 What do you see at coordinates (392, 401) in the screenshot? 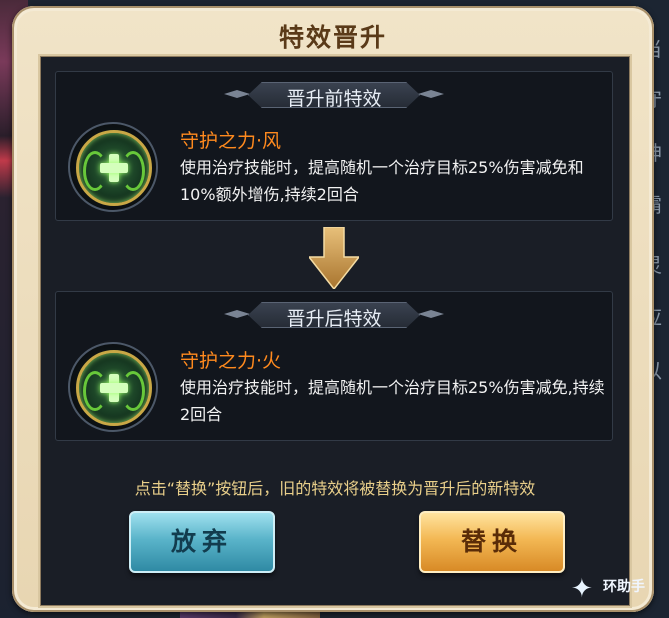
I see `after-effect-description: 使用治疗技能时，提高随机一个治疗目标25%伤害减免,持续2回合` at bounding box center [392, 401].